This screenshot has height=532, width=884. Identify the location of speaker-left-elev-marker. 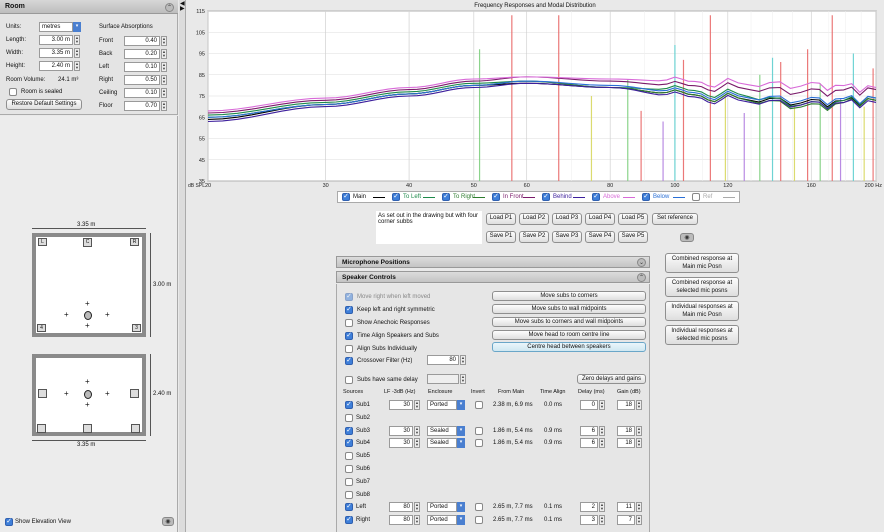
(42, 393).